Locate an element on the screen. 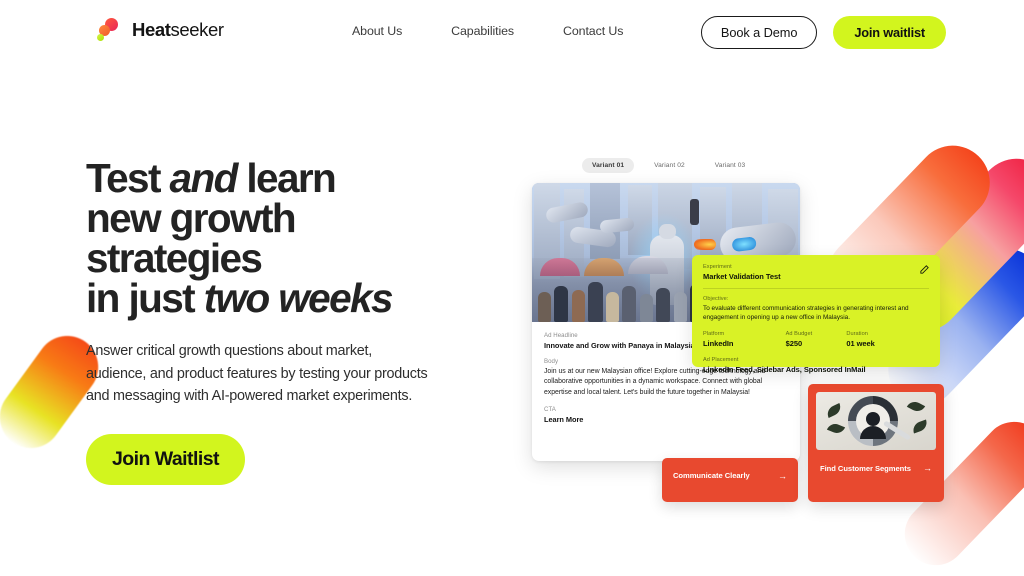 This screenshot has height=576, width=1024. feature-card-communicate-title: Communicate Clearly is located at coordinates (711, 475).